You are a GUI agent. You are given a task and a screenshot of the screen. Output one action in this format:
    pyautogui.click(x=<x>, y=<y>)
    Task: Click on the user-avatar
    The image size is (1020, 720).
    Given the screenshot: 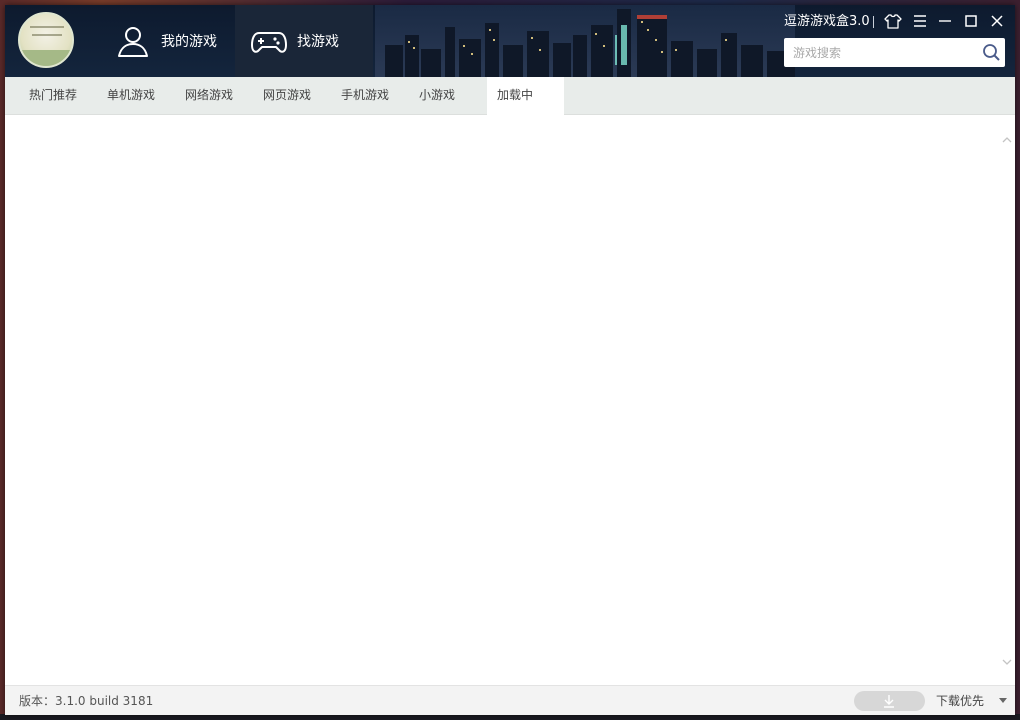 What is the action you would take?
    pyautogui.click(x=46, y=40)
    